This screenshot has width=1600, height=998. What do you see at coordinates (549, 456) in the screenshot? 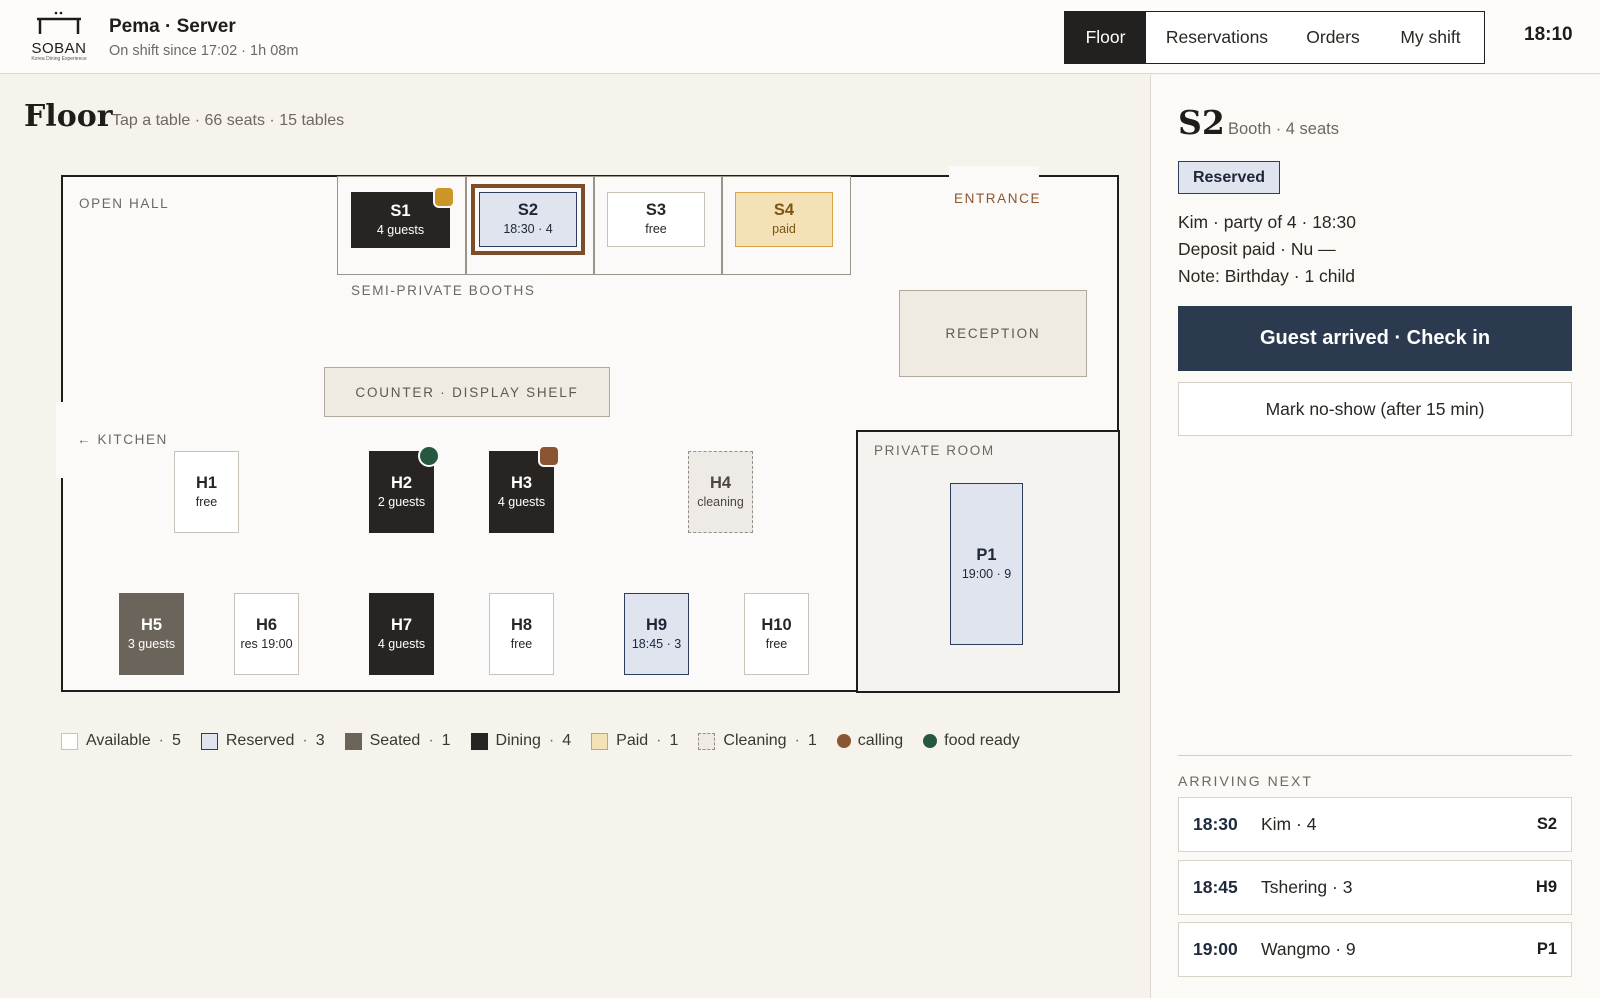
I see `calling-indicator` at bounding box center [549, 456].